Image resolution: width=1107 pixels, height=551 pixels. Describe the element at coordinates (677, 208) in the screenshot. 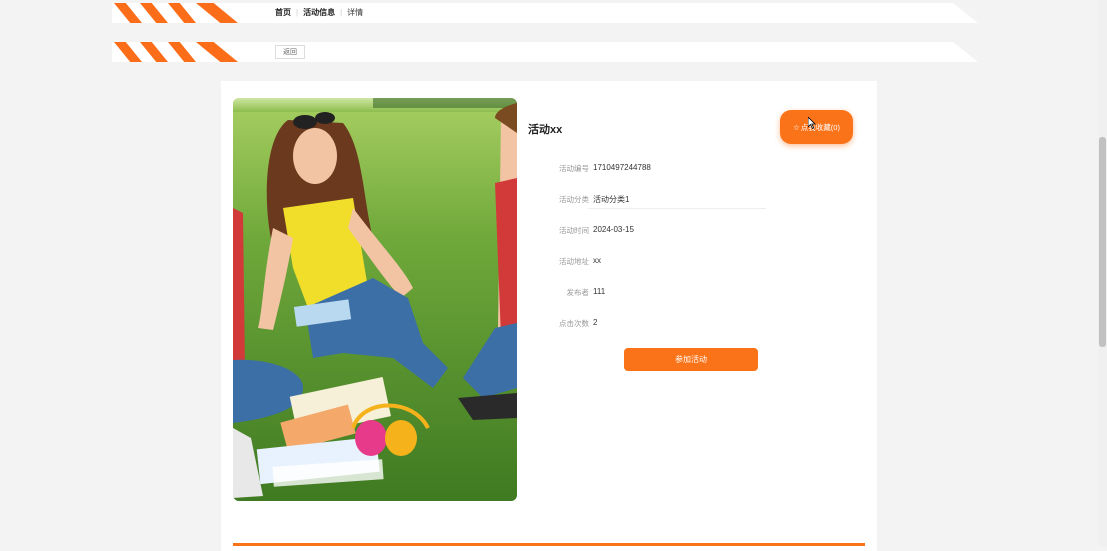

I see `divider` at that location.